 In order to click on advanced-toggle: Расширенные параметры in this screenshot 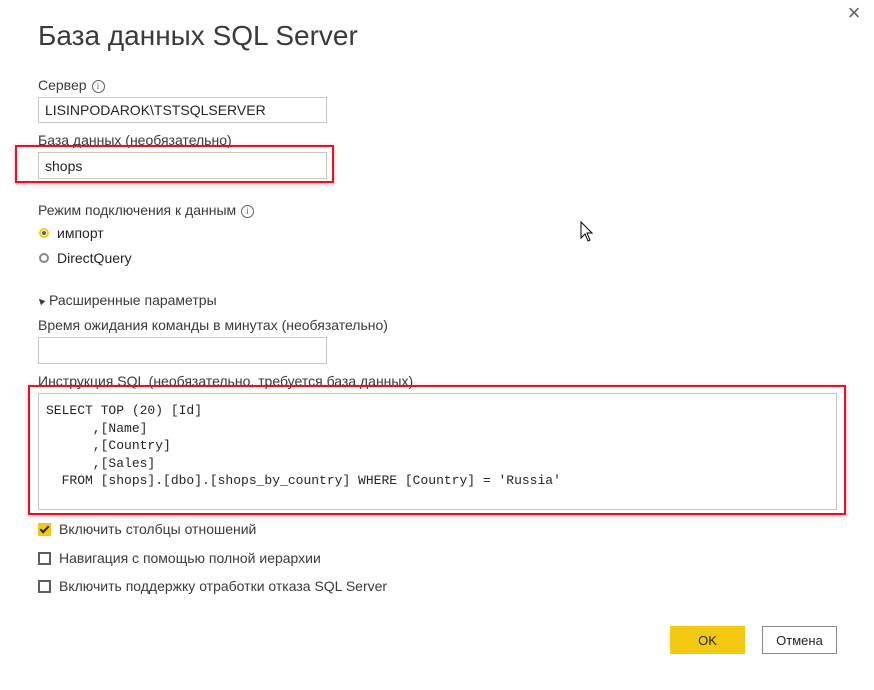, I will do `click(126, 300)`.